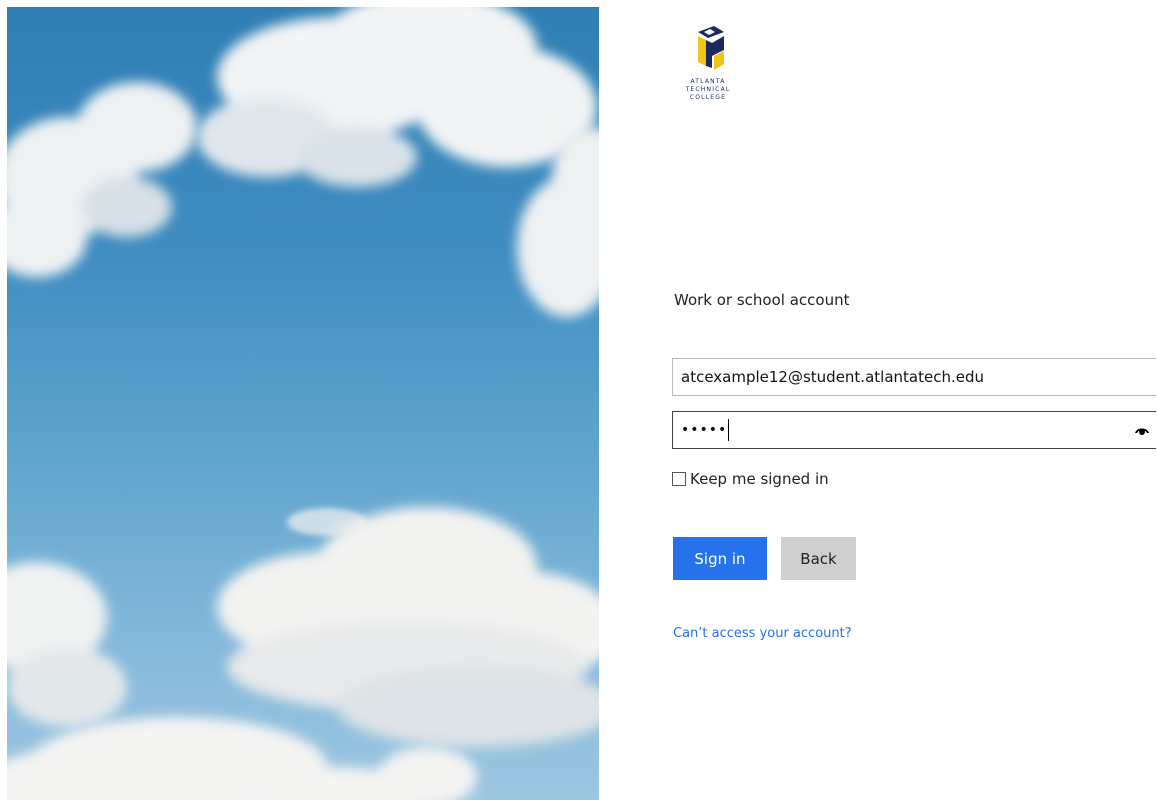 The height and width of the screenshot is (800, 1157). What do you see at coordinates (832, 377) in the screenshot?
I see `email-value: atcexample12@student.atlantatech.edu` at bounding box center [832, 377].